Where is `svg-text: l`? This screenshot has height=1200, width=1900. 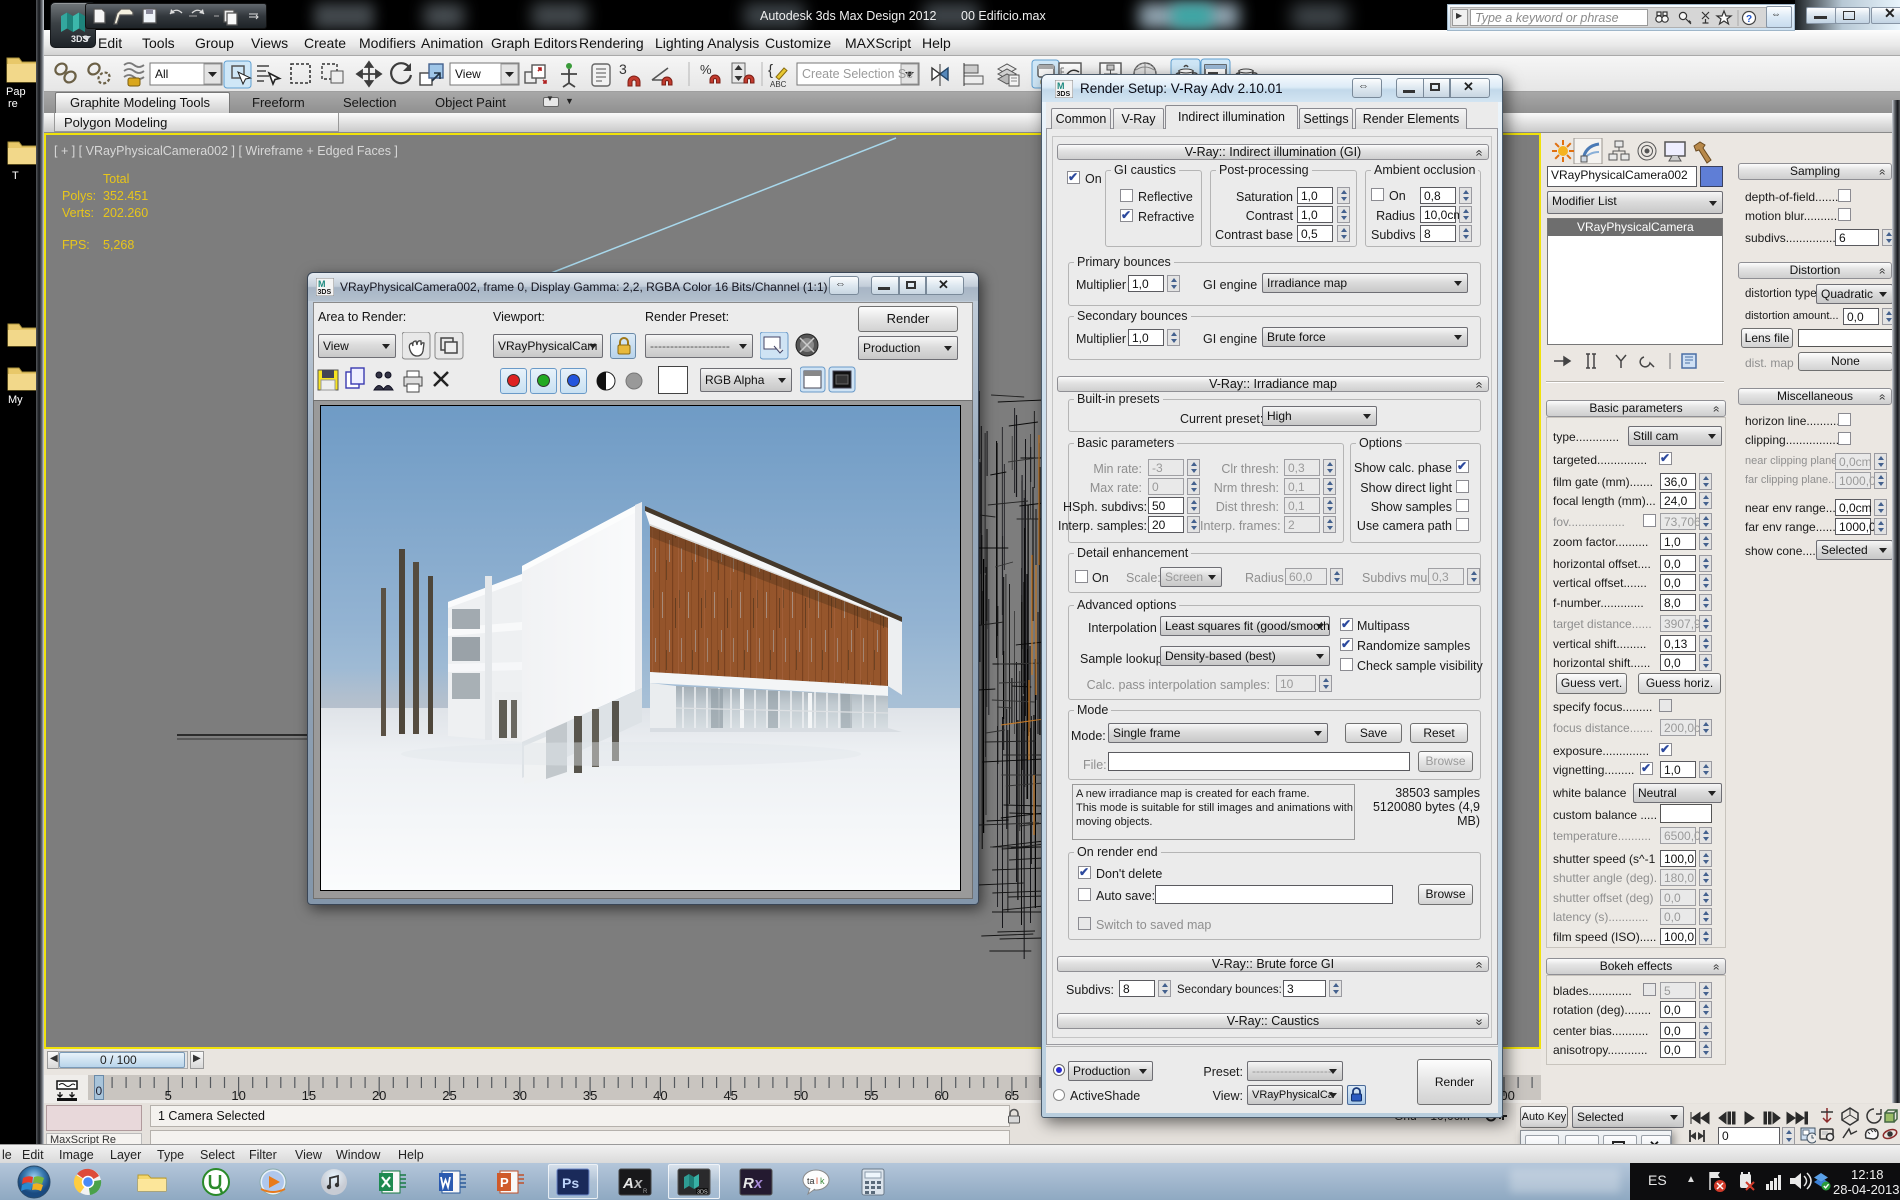
svg-text: l is located at coordinates (817, 1181).